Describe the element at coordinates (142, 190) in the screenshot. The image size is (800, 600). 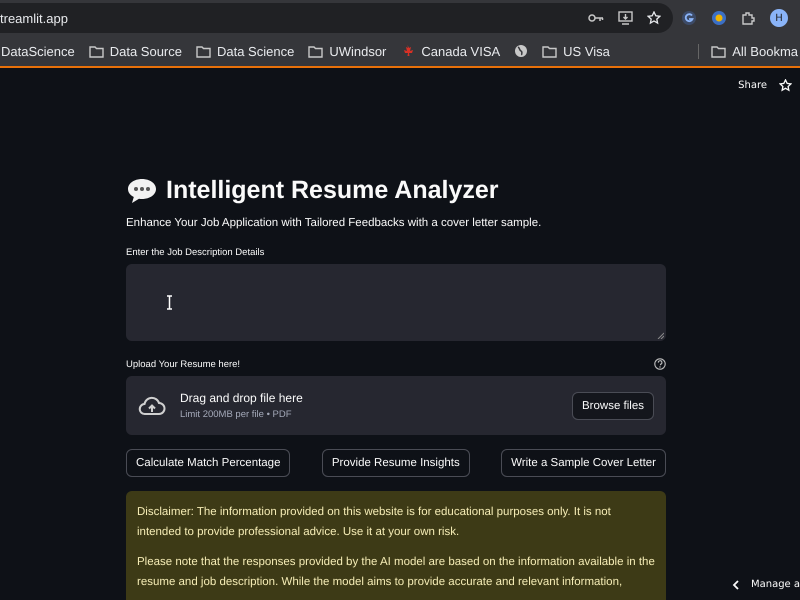
I see `speech-bubble-icon` at that location.